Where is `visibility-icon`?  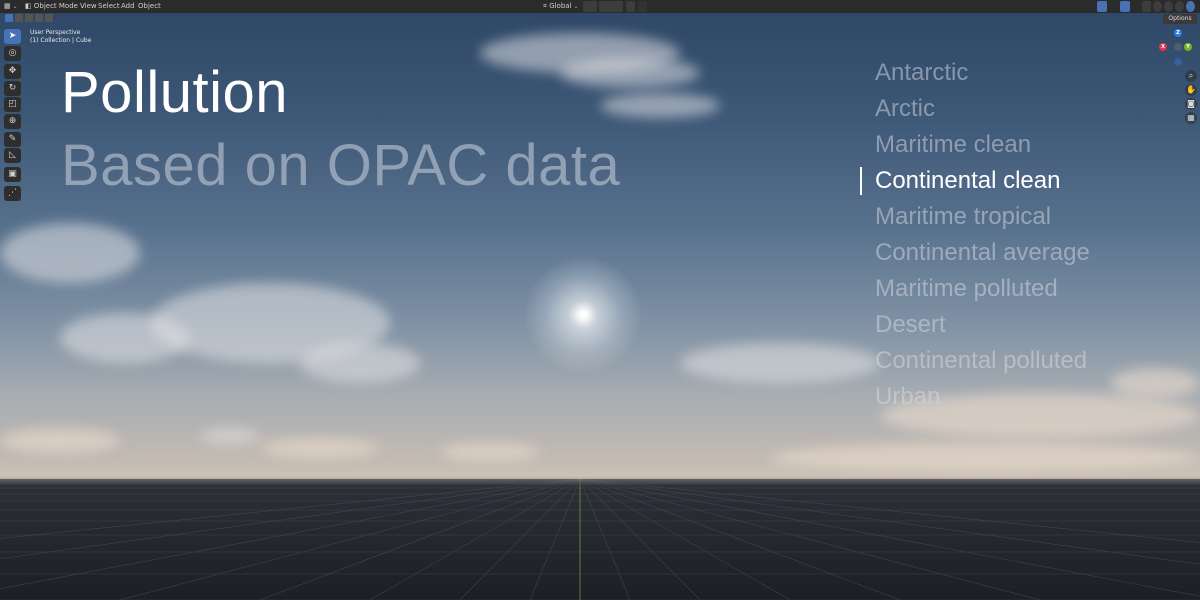
visibility-icon is located at coordinates (1087, 6).